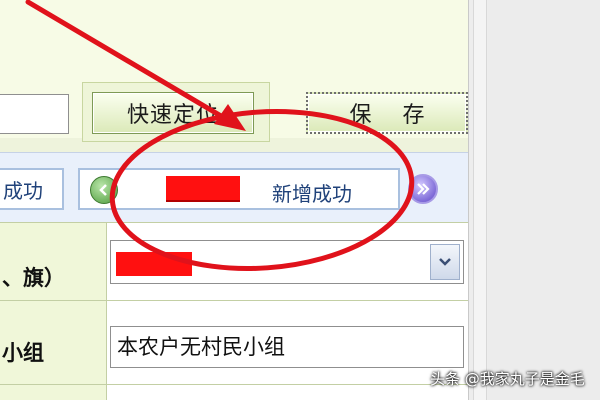 The image size is (600, 400). I want to click on region-label: 、旗）, so click(33, 278).